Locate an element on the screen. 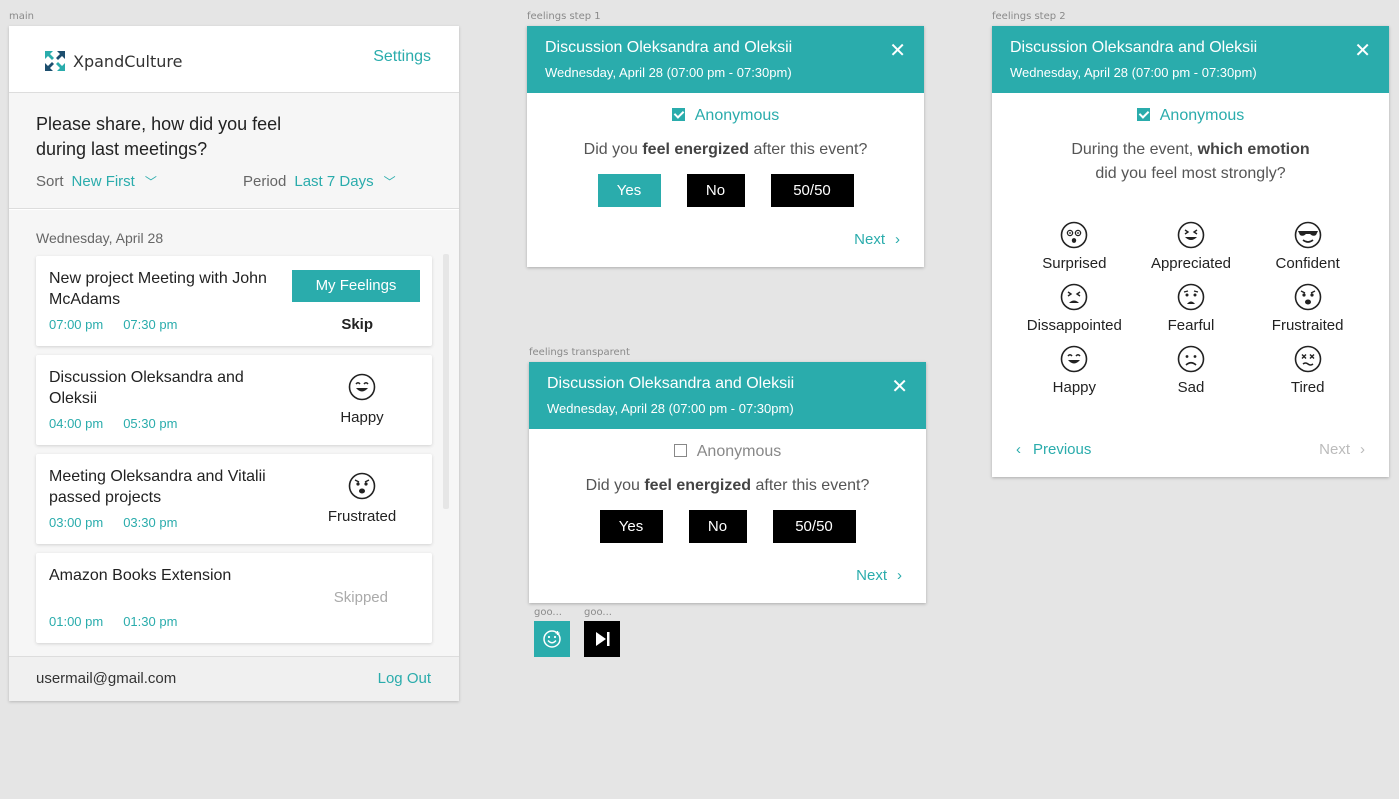 This screenshot has width=1399, height=799. question-pre: Did you is located at coordinates (613, 149).